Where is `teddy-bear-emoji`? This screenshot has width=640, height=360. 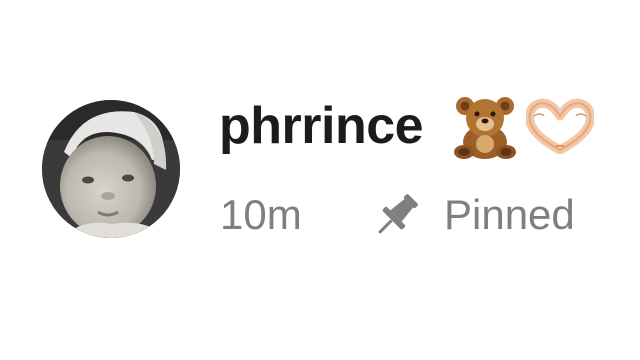
teddy-bear-emoji is located at coordinates (485, 128).